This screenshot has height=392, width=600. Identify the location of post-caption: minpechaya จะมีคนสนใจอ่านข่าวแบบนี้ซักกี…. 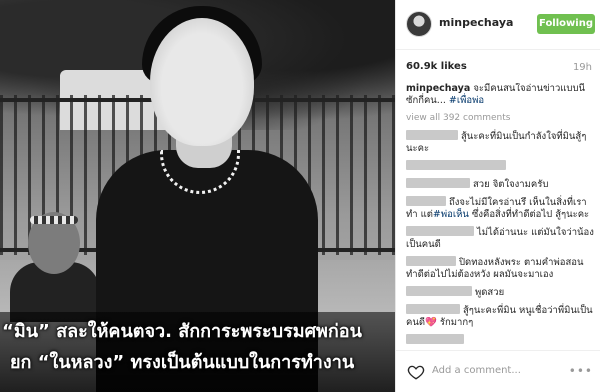
(501, 95).